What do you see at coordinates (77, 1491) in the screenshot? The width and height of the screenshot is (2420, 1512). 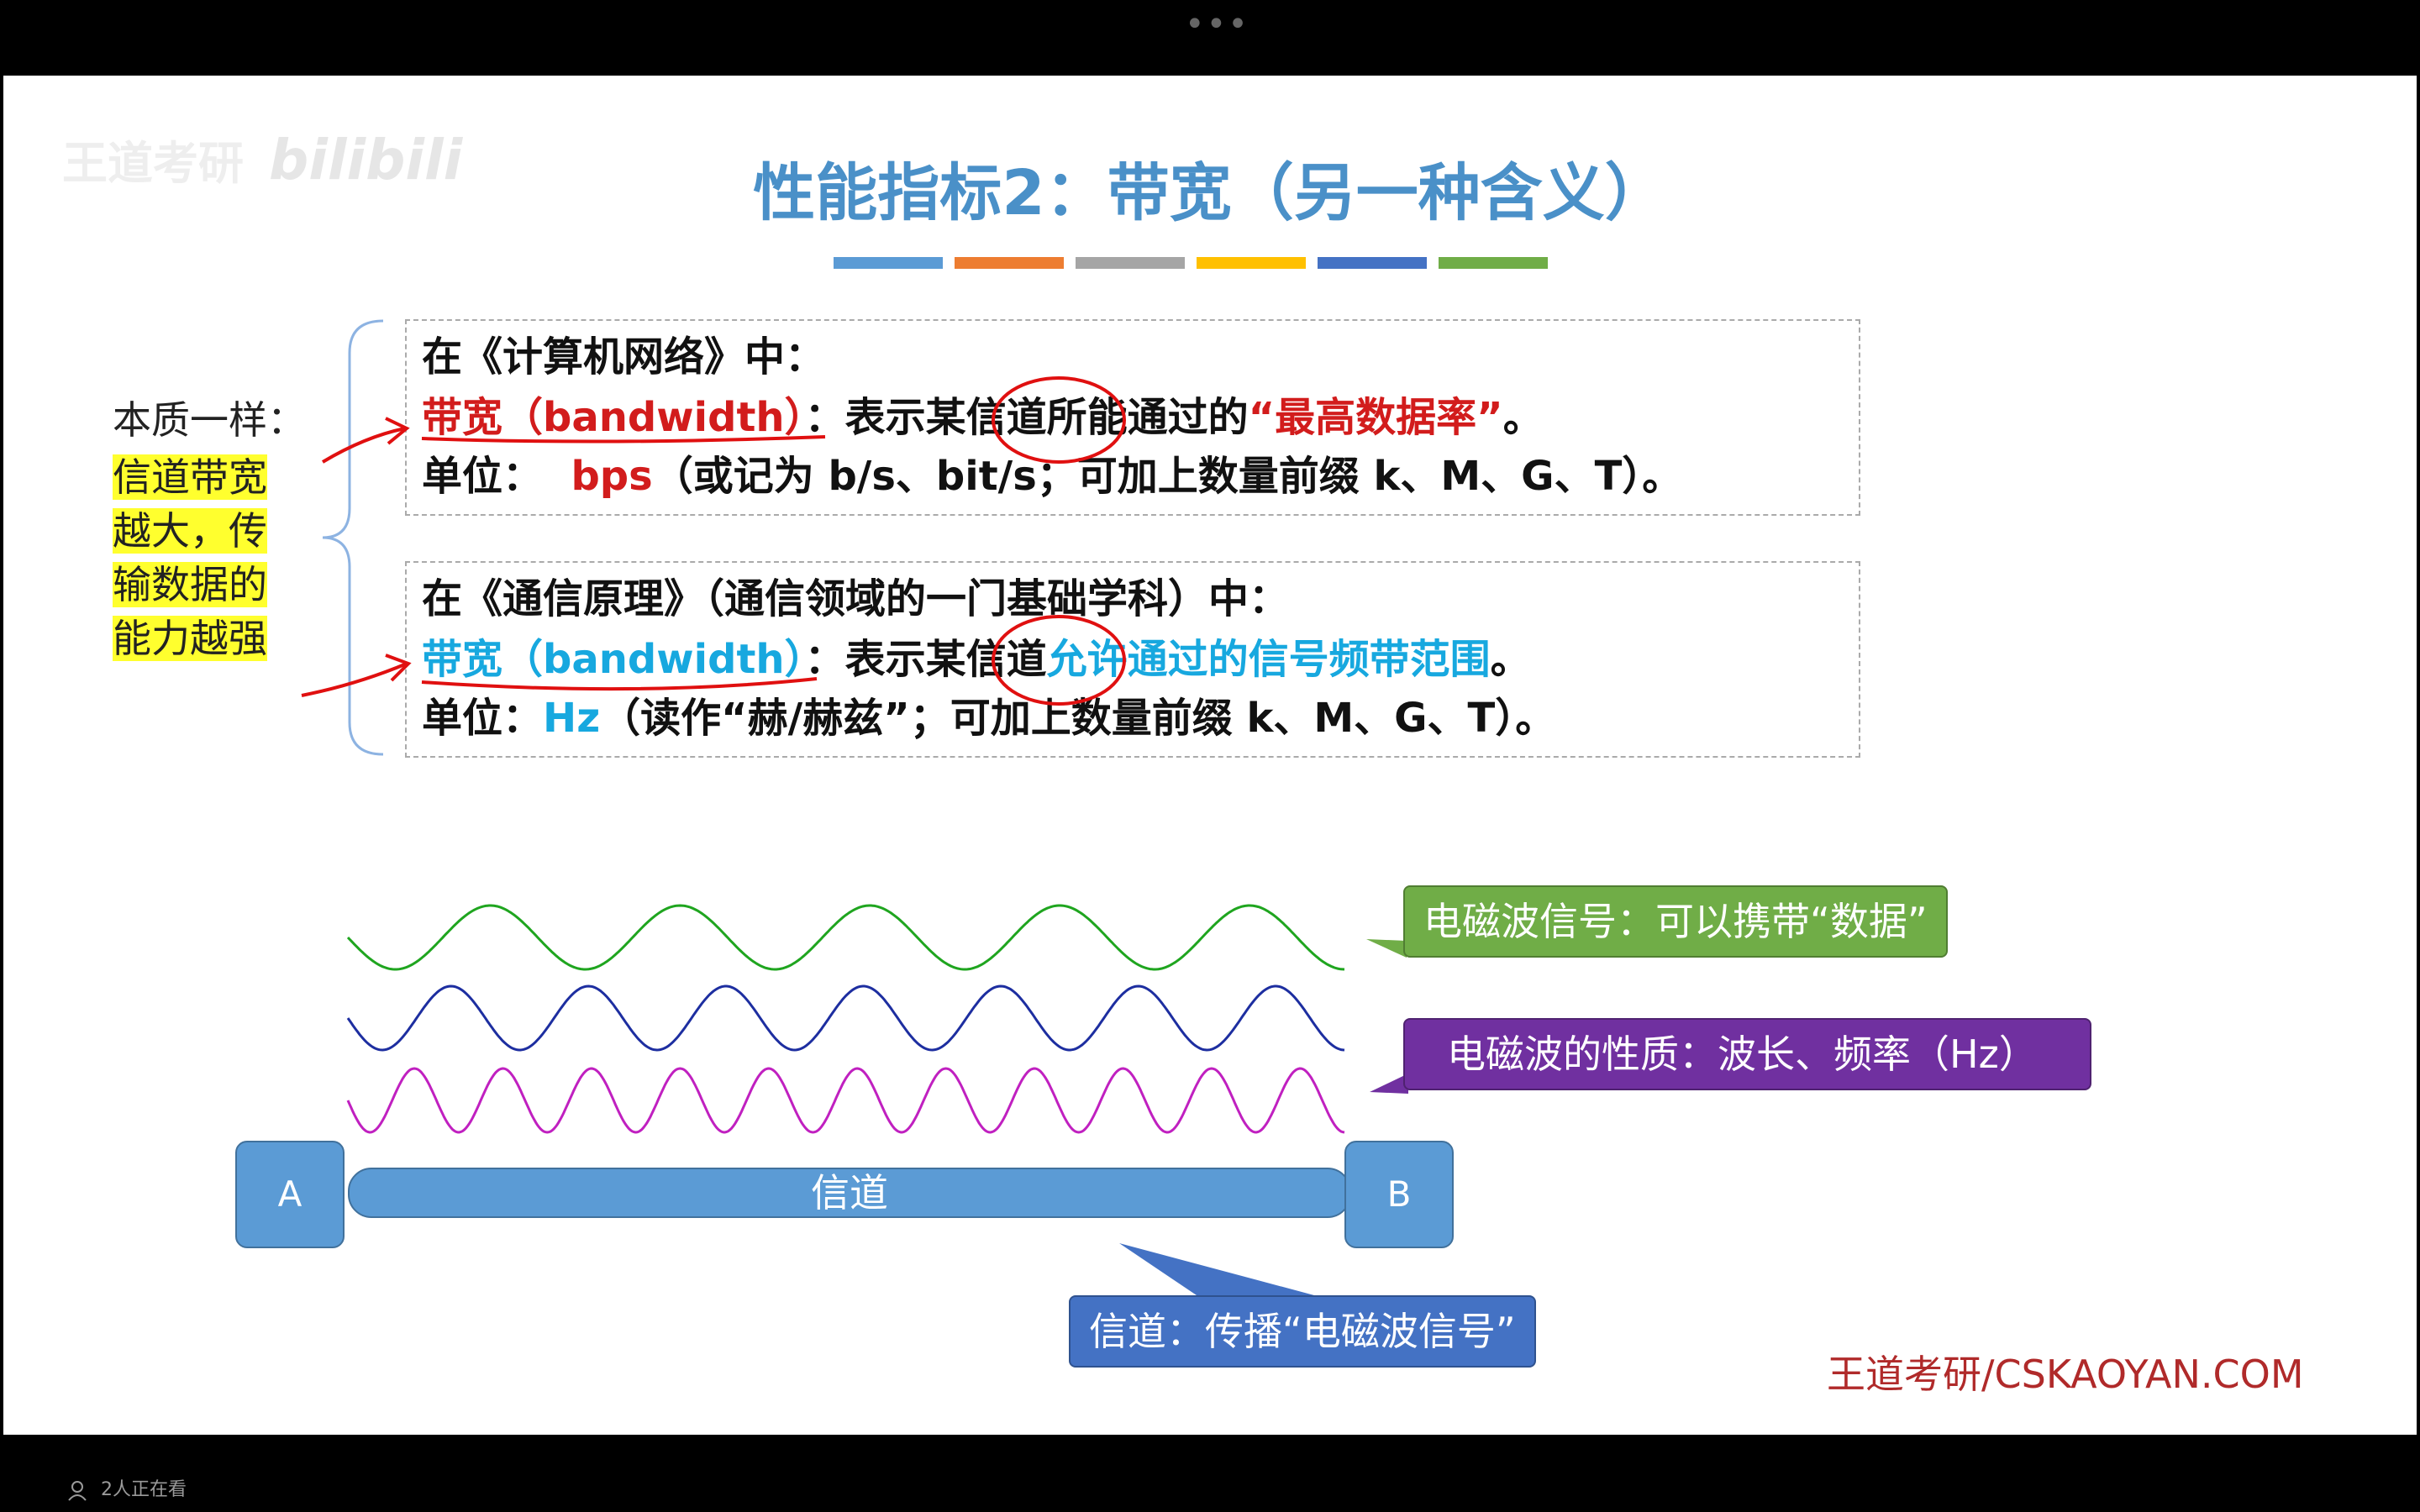 I see `viewer-icon` at bounding box center [77, 1491].